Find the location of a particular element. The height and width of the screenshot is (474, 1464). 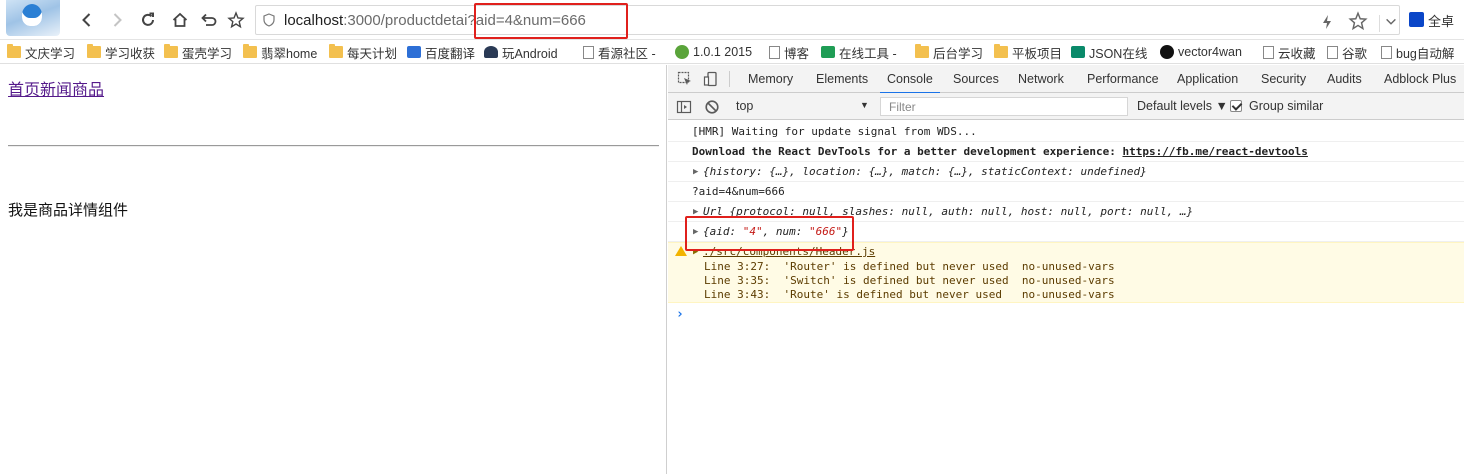

bookmark-item: bug自动解 is located at coordinates (1417, 52).